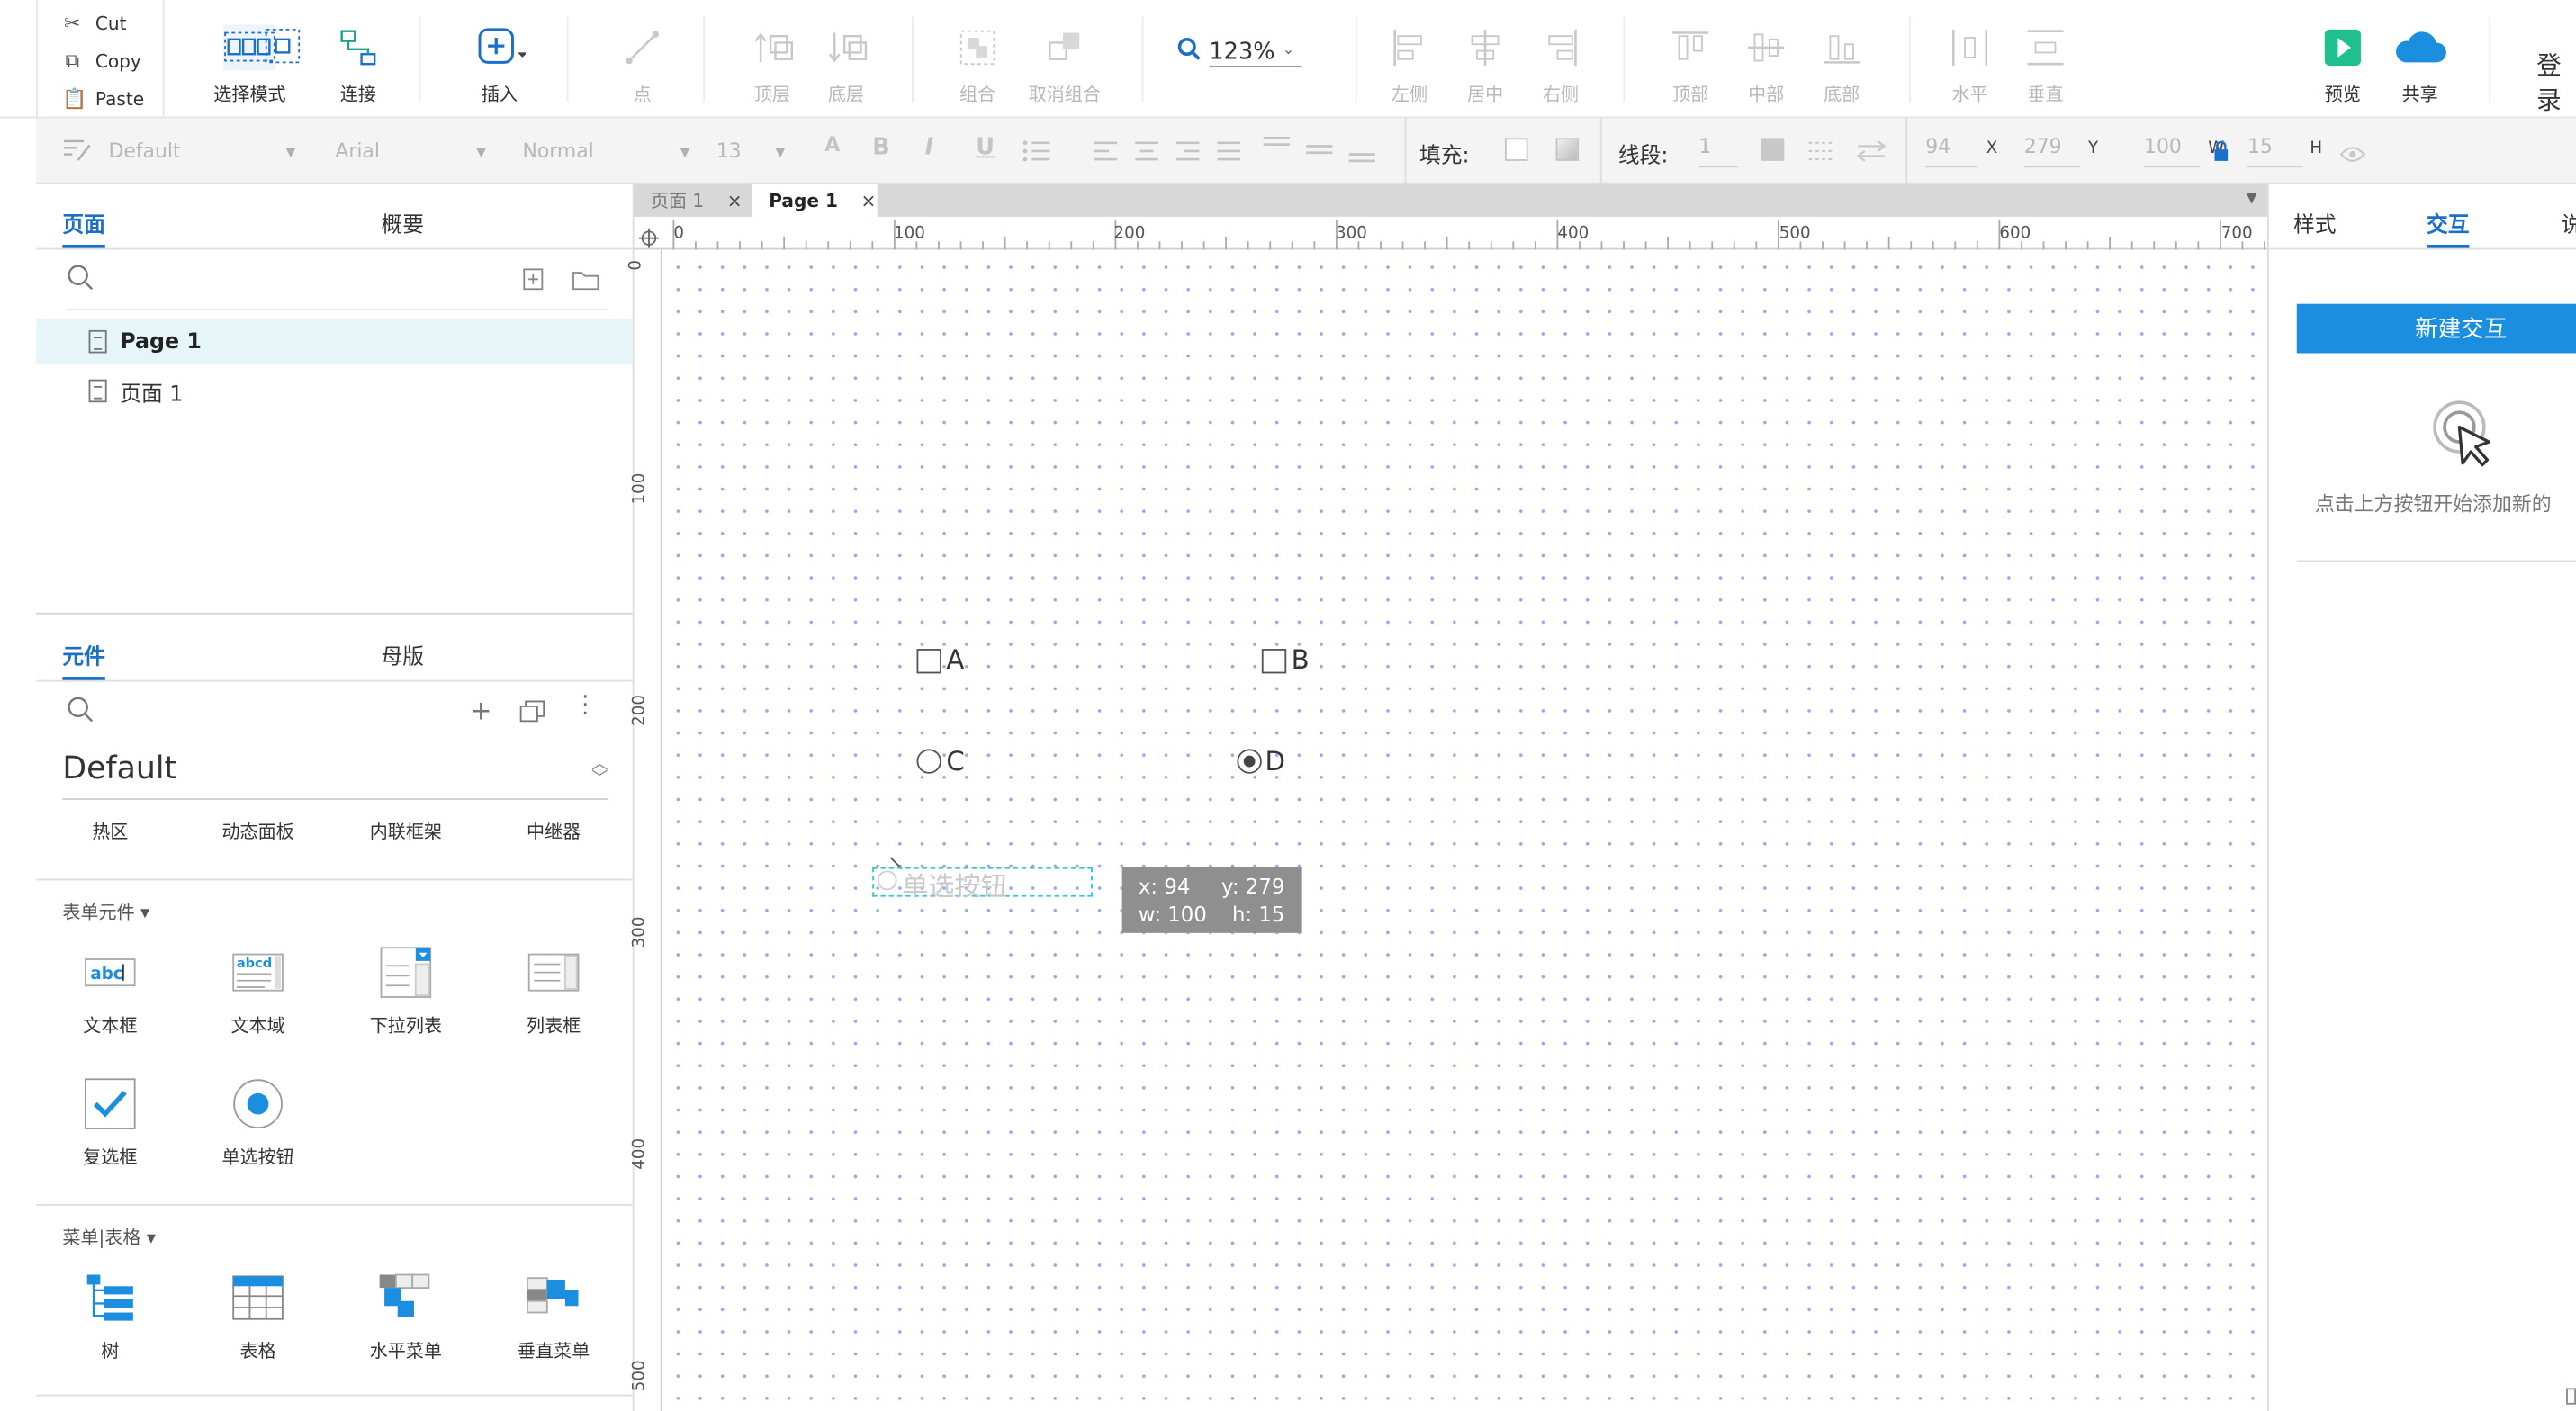 Image resolution: width=2576 pixels, height=1411 pixels. I want to click on stroke-pattern-icon, so click(1822, 153).